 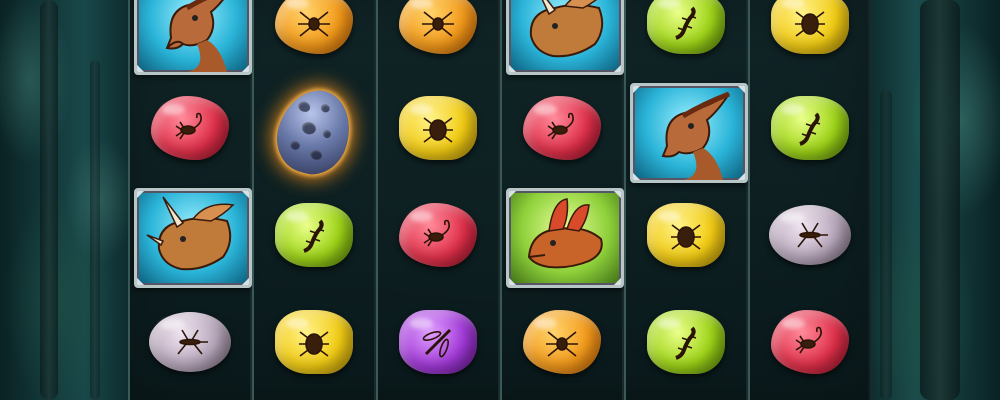 I want to click on jungle-background-left, so click(x=70, y=200).